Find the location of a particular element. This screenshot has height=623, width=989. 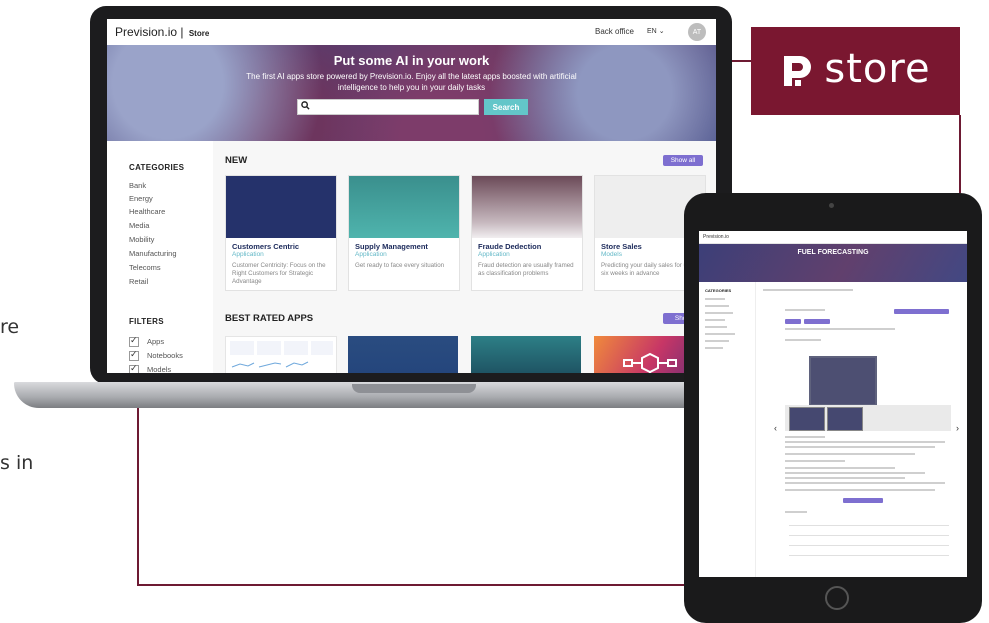

filter-apps-checkbox is located at coordinates (134, 341).